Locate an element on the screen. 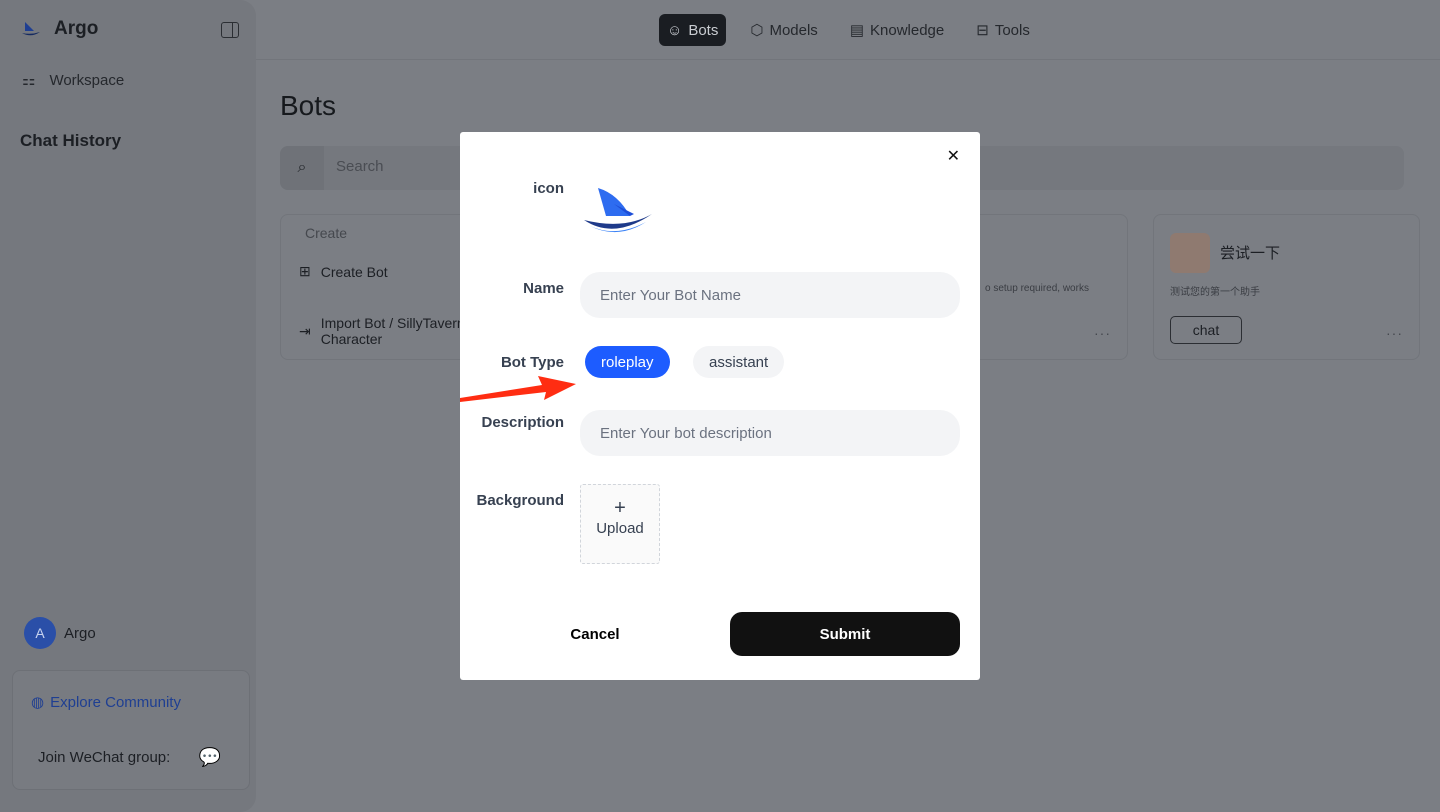 This screenshot has width=1440, height=812. brand: Argo is located at coordinates (60, 29).